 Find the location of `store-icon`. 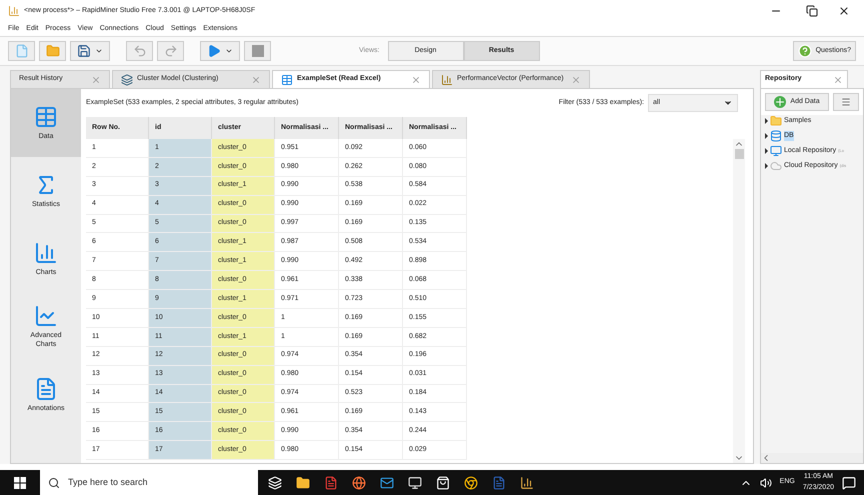

store-icon is located at coordinates (443, 483).